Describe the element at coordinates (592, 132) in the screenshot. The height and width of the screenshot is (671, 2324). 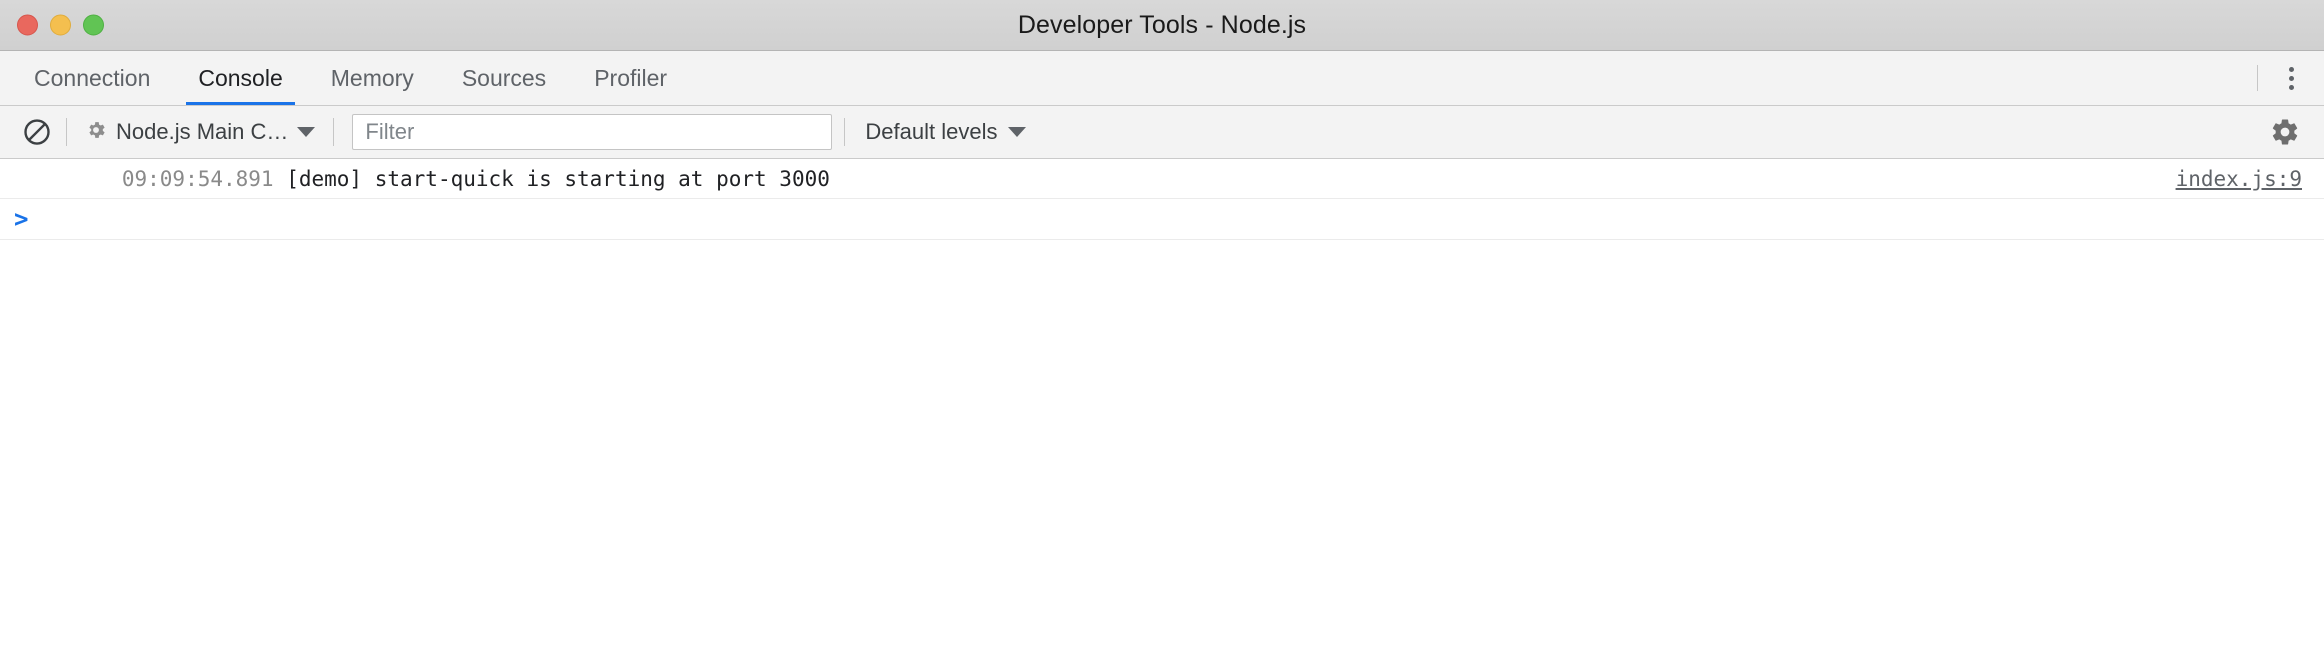
I see `filter-input: Filter` at that location.